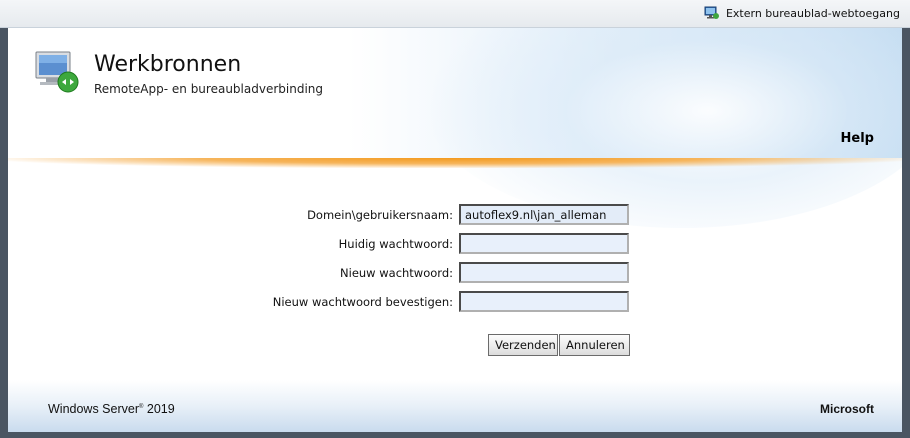 The width and height of the screenshot is (910, 438). Describe the element at coordinates (455, 273) in the screenshot. I see `form-row-new-password: Nieuw wachtwoord:` at that location.